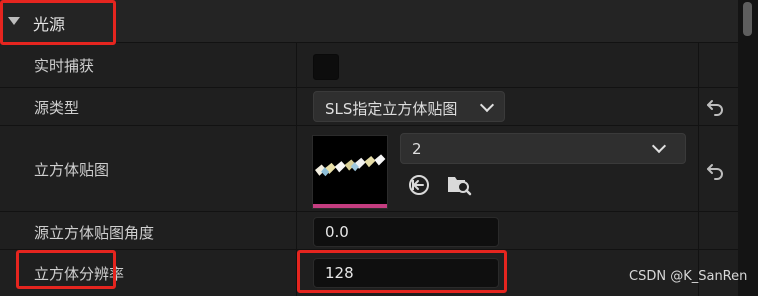 This screenshot has height=296, width=758. Describe the element at coordinates (66, 269) in the screenshot. I see `highlight-box-label` at that location.